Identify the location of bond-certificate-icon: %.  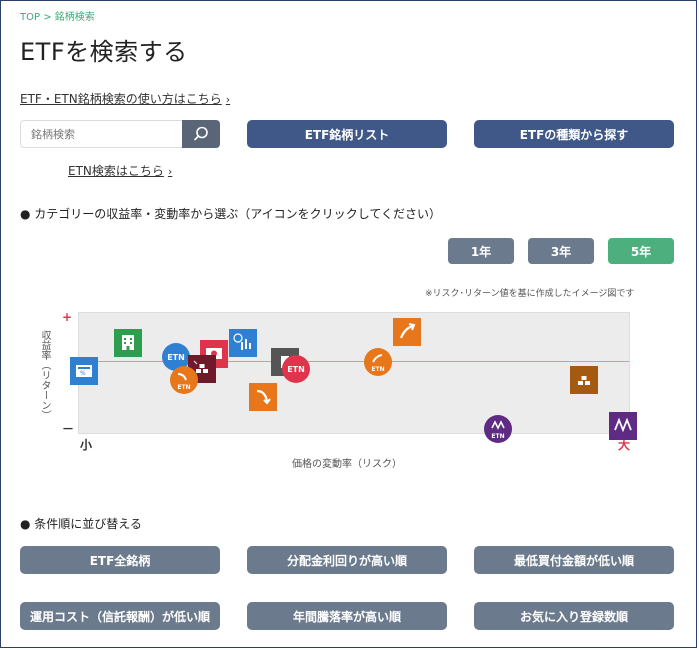
(84, 371).